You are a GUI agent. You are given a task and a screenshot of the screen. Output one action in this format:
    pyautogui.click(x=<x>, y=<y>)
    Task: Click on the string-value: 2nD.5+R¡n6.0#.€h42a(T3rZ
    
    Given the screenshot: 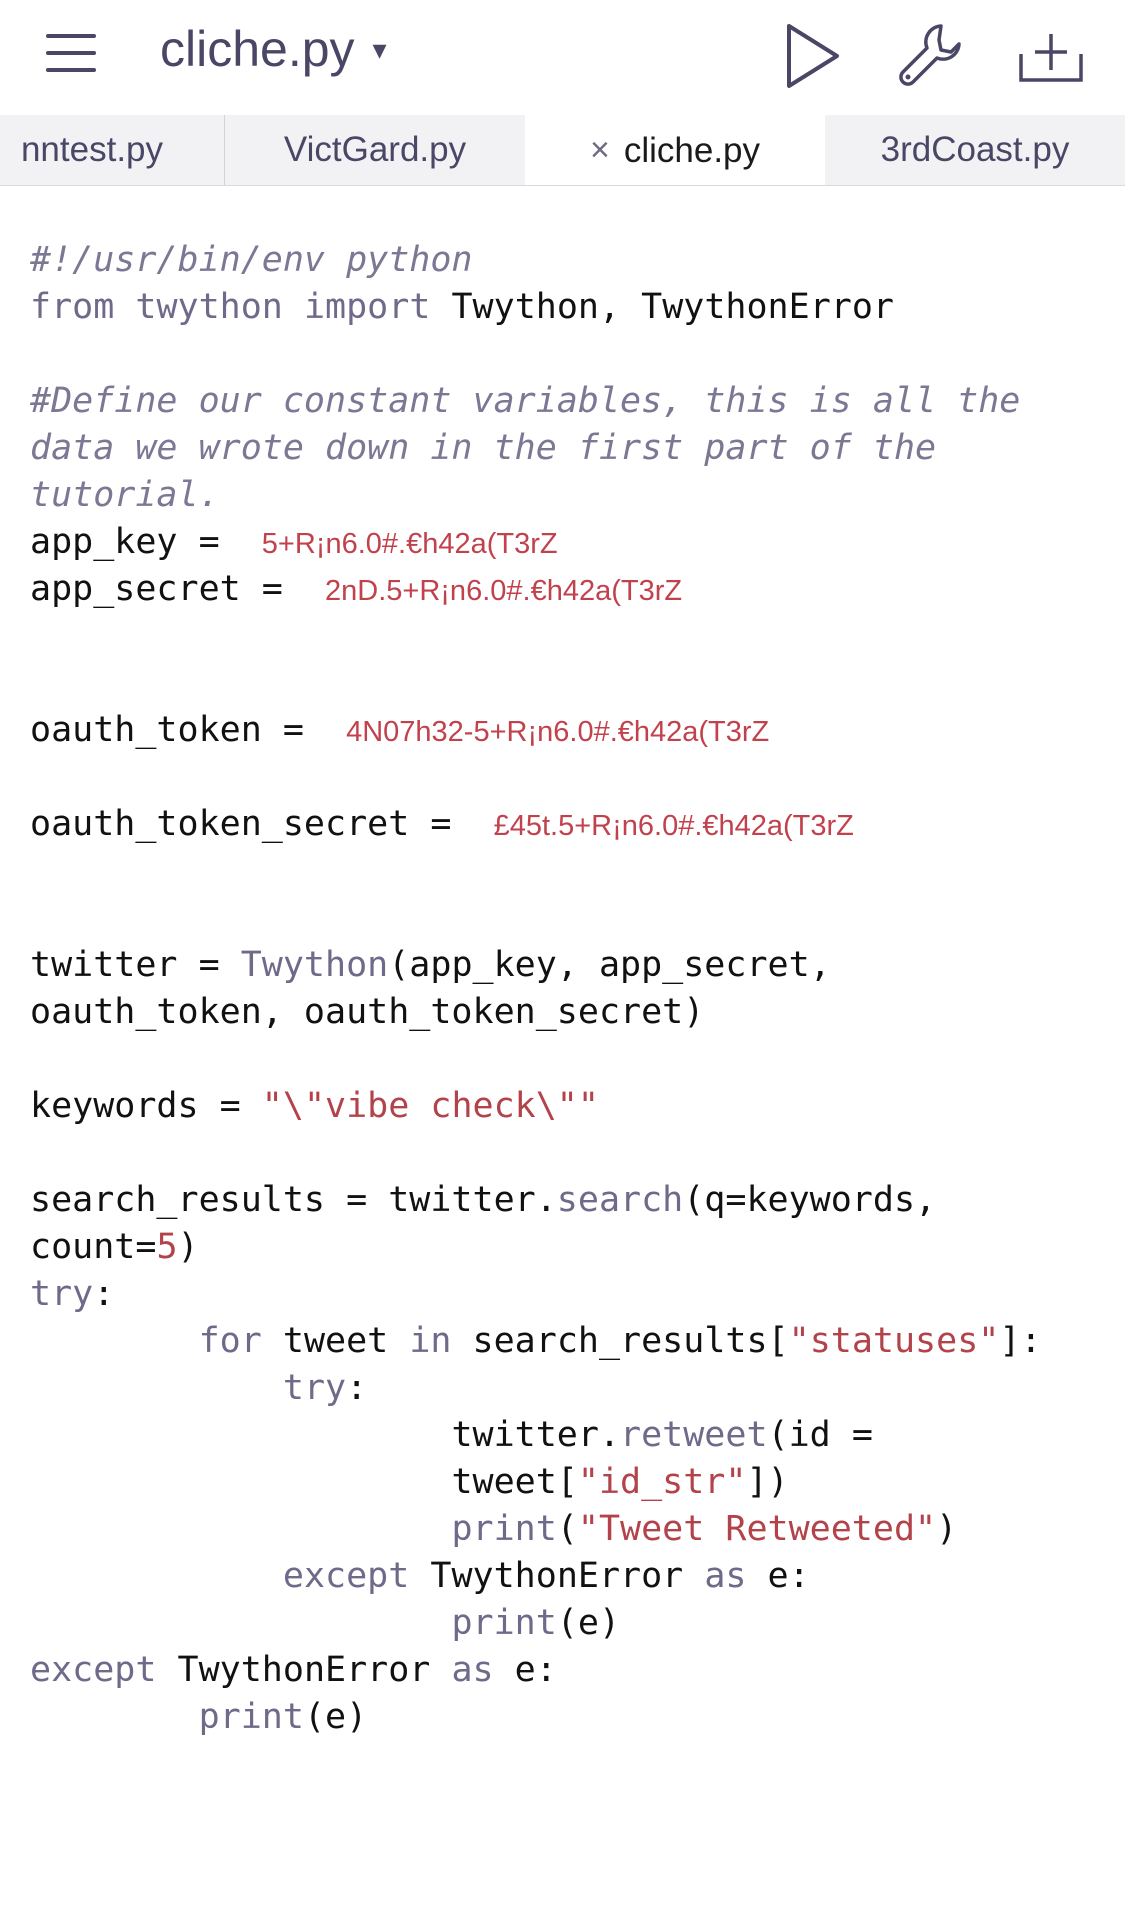 What is the action you would take?
    pyautogui.click(x=504, y=591)
    